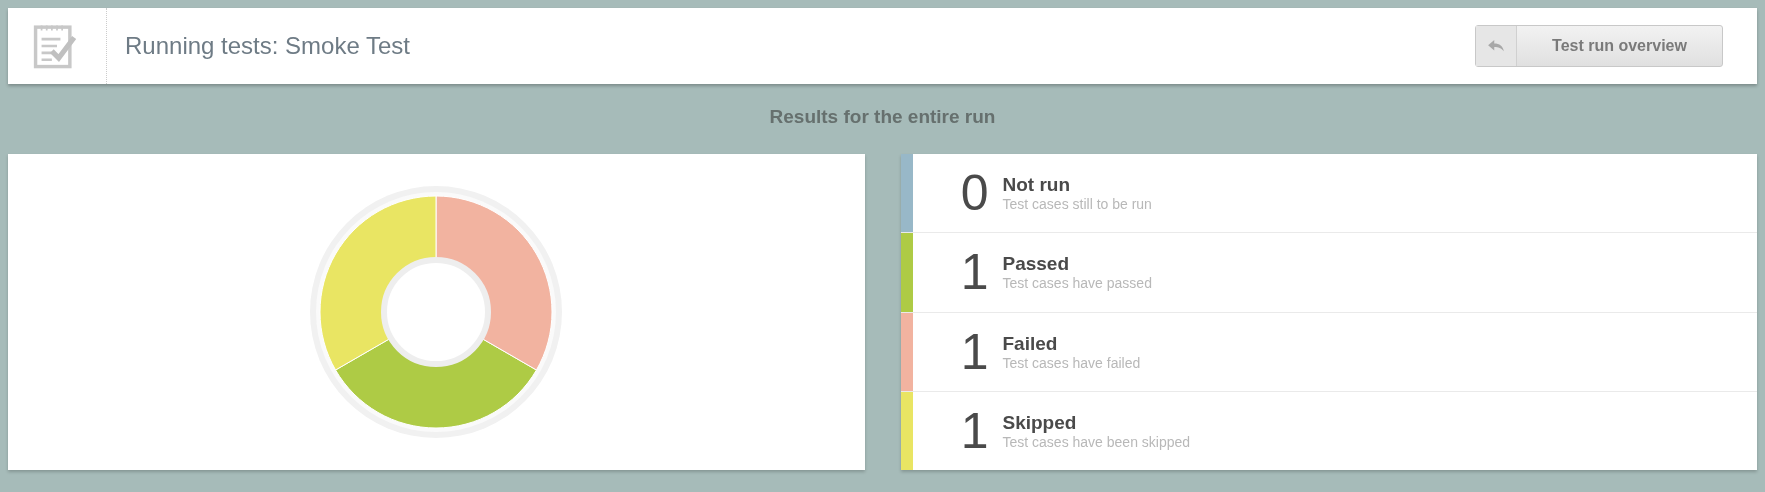 This screenshot has height=492, width=1765. What do you see at coordinates (1037, 185) in the screenshot?
I see `result-label: Not run` at bounding box center [1037, 185].